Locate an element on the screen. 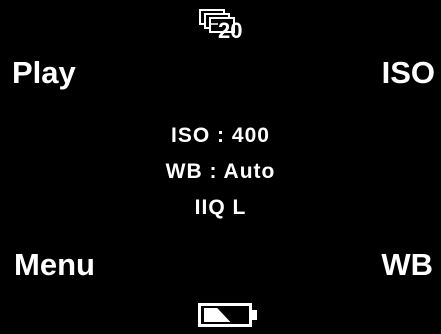 The height and width of the screenshot is (334, 441). wb-softkey: WB is located at coordinates (407, 264).